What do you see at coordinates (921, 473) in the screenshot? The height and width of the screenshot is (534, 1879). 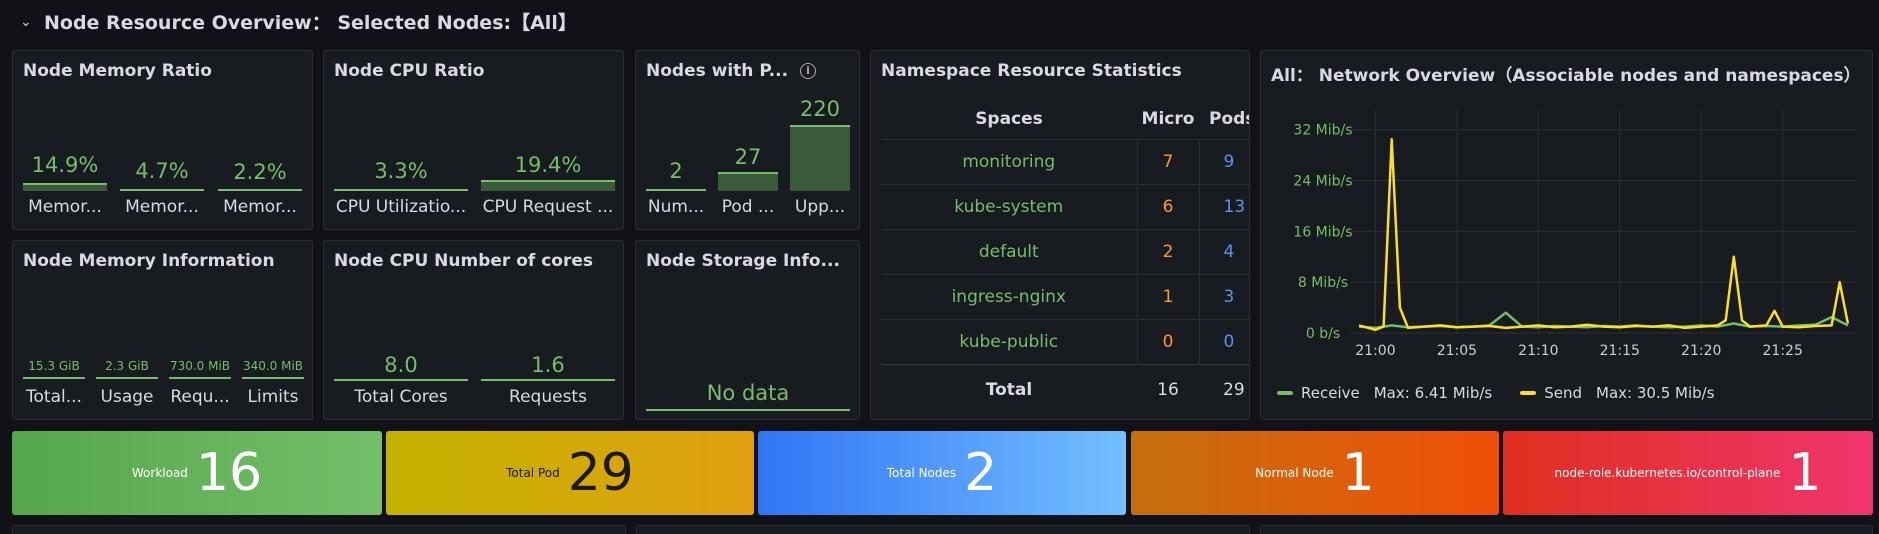 I see `stat-label: Total Nodes` at bounding box center [921, 473].